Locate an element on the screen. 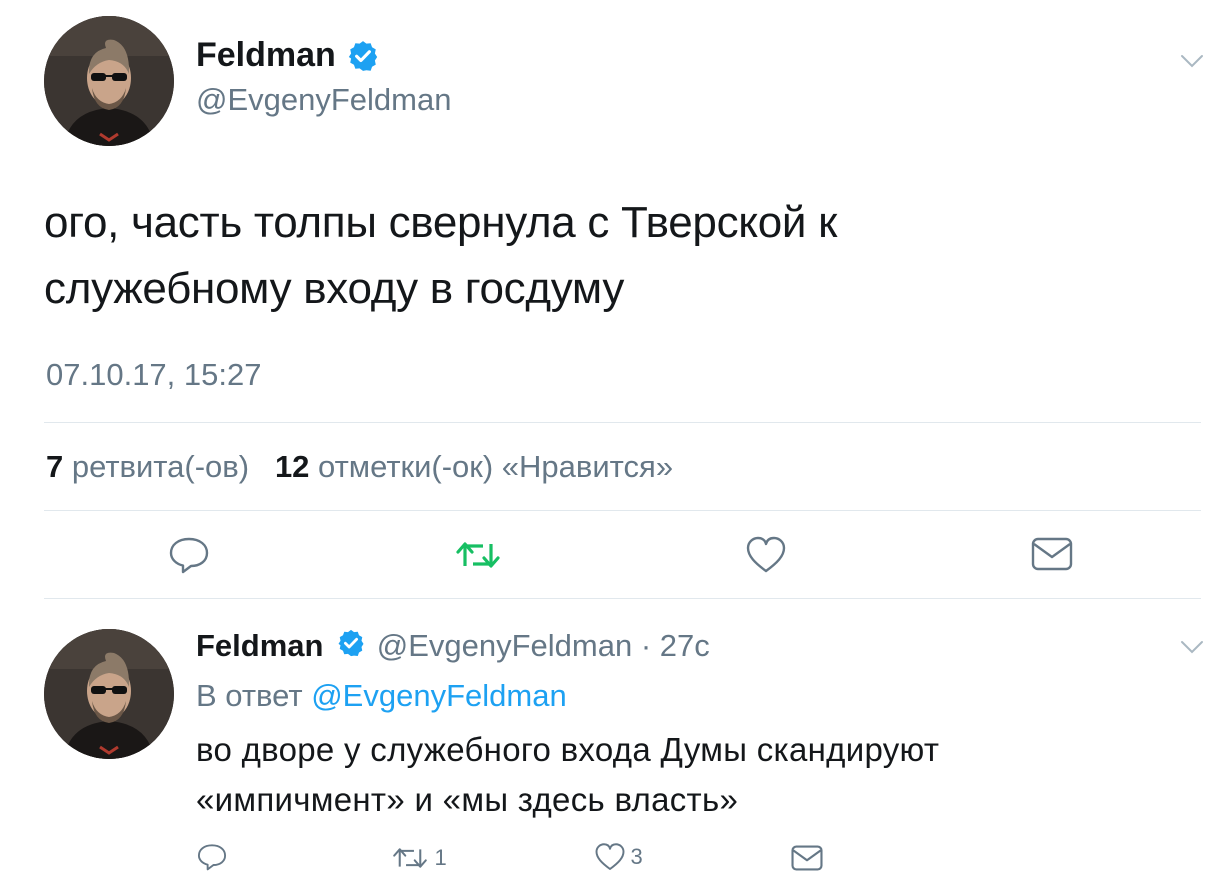 This screenshot has width=1229, height=885. reply-text-line: «импичмент» и «мы здесь власть» is located at coordinates (467, 799).